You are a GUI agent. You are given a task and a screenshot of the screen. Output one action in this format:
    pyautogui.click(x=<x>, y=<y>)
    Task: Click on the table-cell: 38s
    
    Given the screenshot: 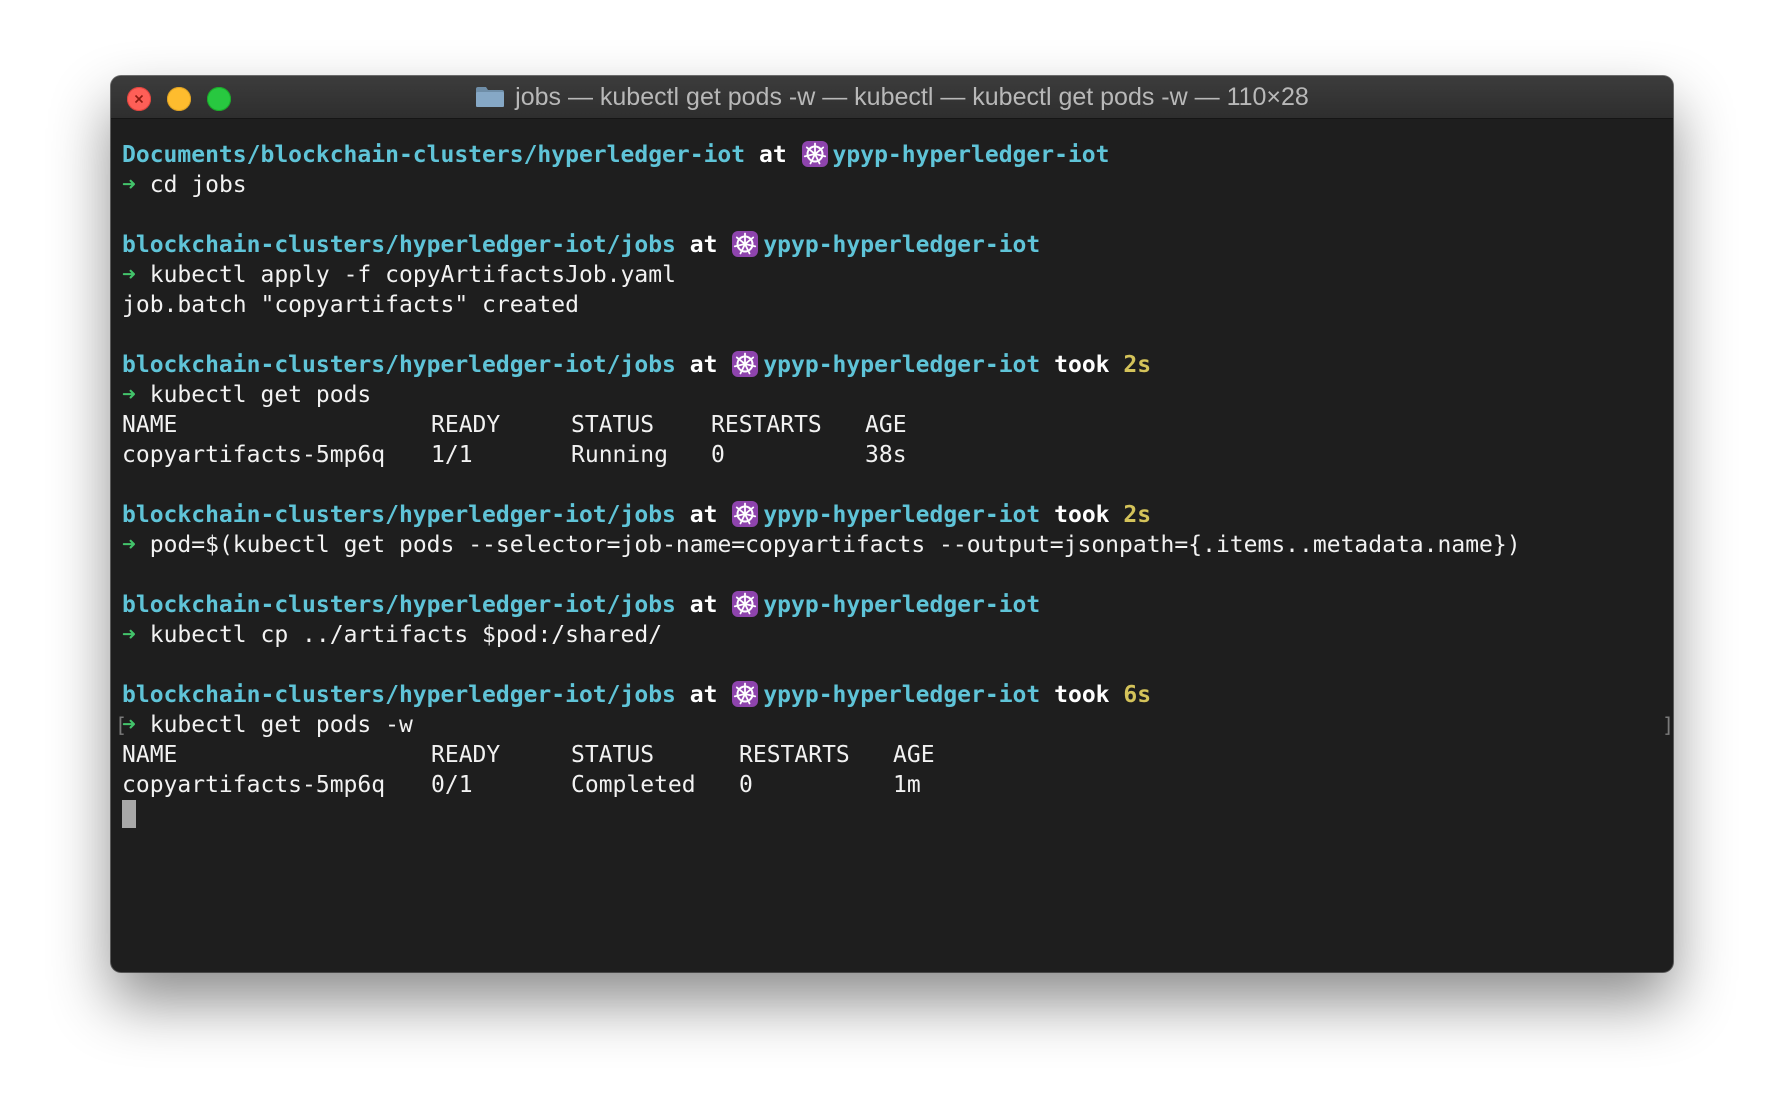 What is the action you would take?
    pyautogui.click(x=886, y=455)
    